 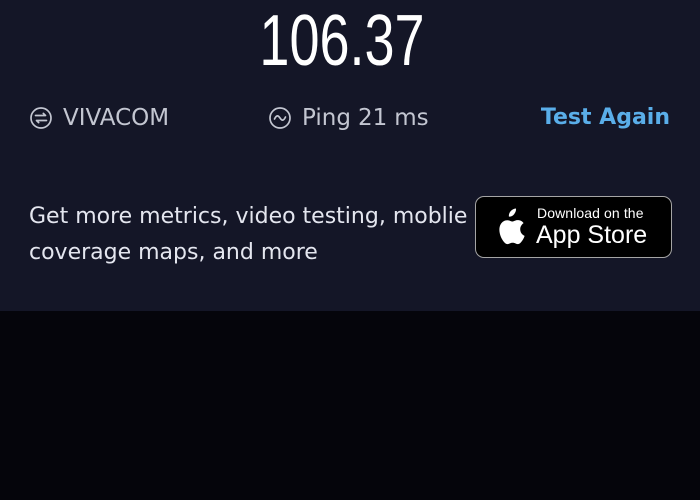 What do you see at coordinates (116, 118) in the screenshot?
I see `provider-name: VIVACOM` at bounding box center [116, 118].